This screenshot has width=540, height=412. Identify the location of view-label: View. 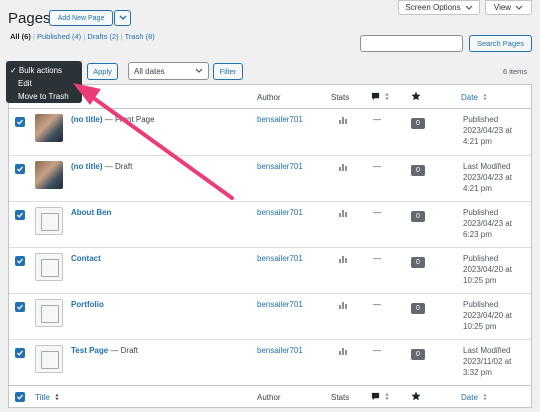
(502, 7).